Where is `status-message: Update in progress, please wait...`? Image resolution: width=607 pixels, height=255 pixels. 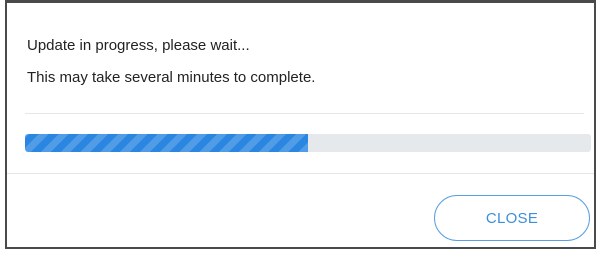 status-message: Update in progress, please wait... is located at coordinates (138, 45).